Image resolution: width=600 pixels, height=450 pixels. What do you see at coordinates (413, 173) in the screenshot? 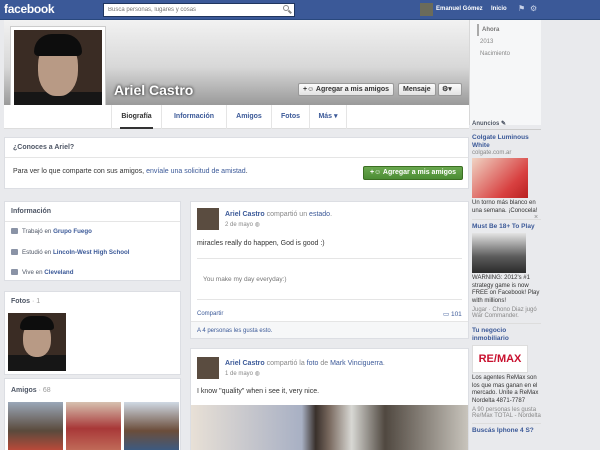
I see `add-friend-green-button: +☺ Agregar a mis amigos` at bounding box center [413, 173].